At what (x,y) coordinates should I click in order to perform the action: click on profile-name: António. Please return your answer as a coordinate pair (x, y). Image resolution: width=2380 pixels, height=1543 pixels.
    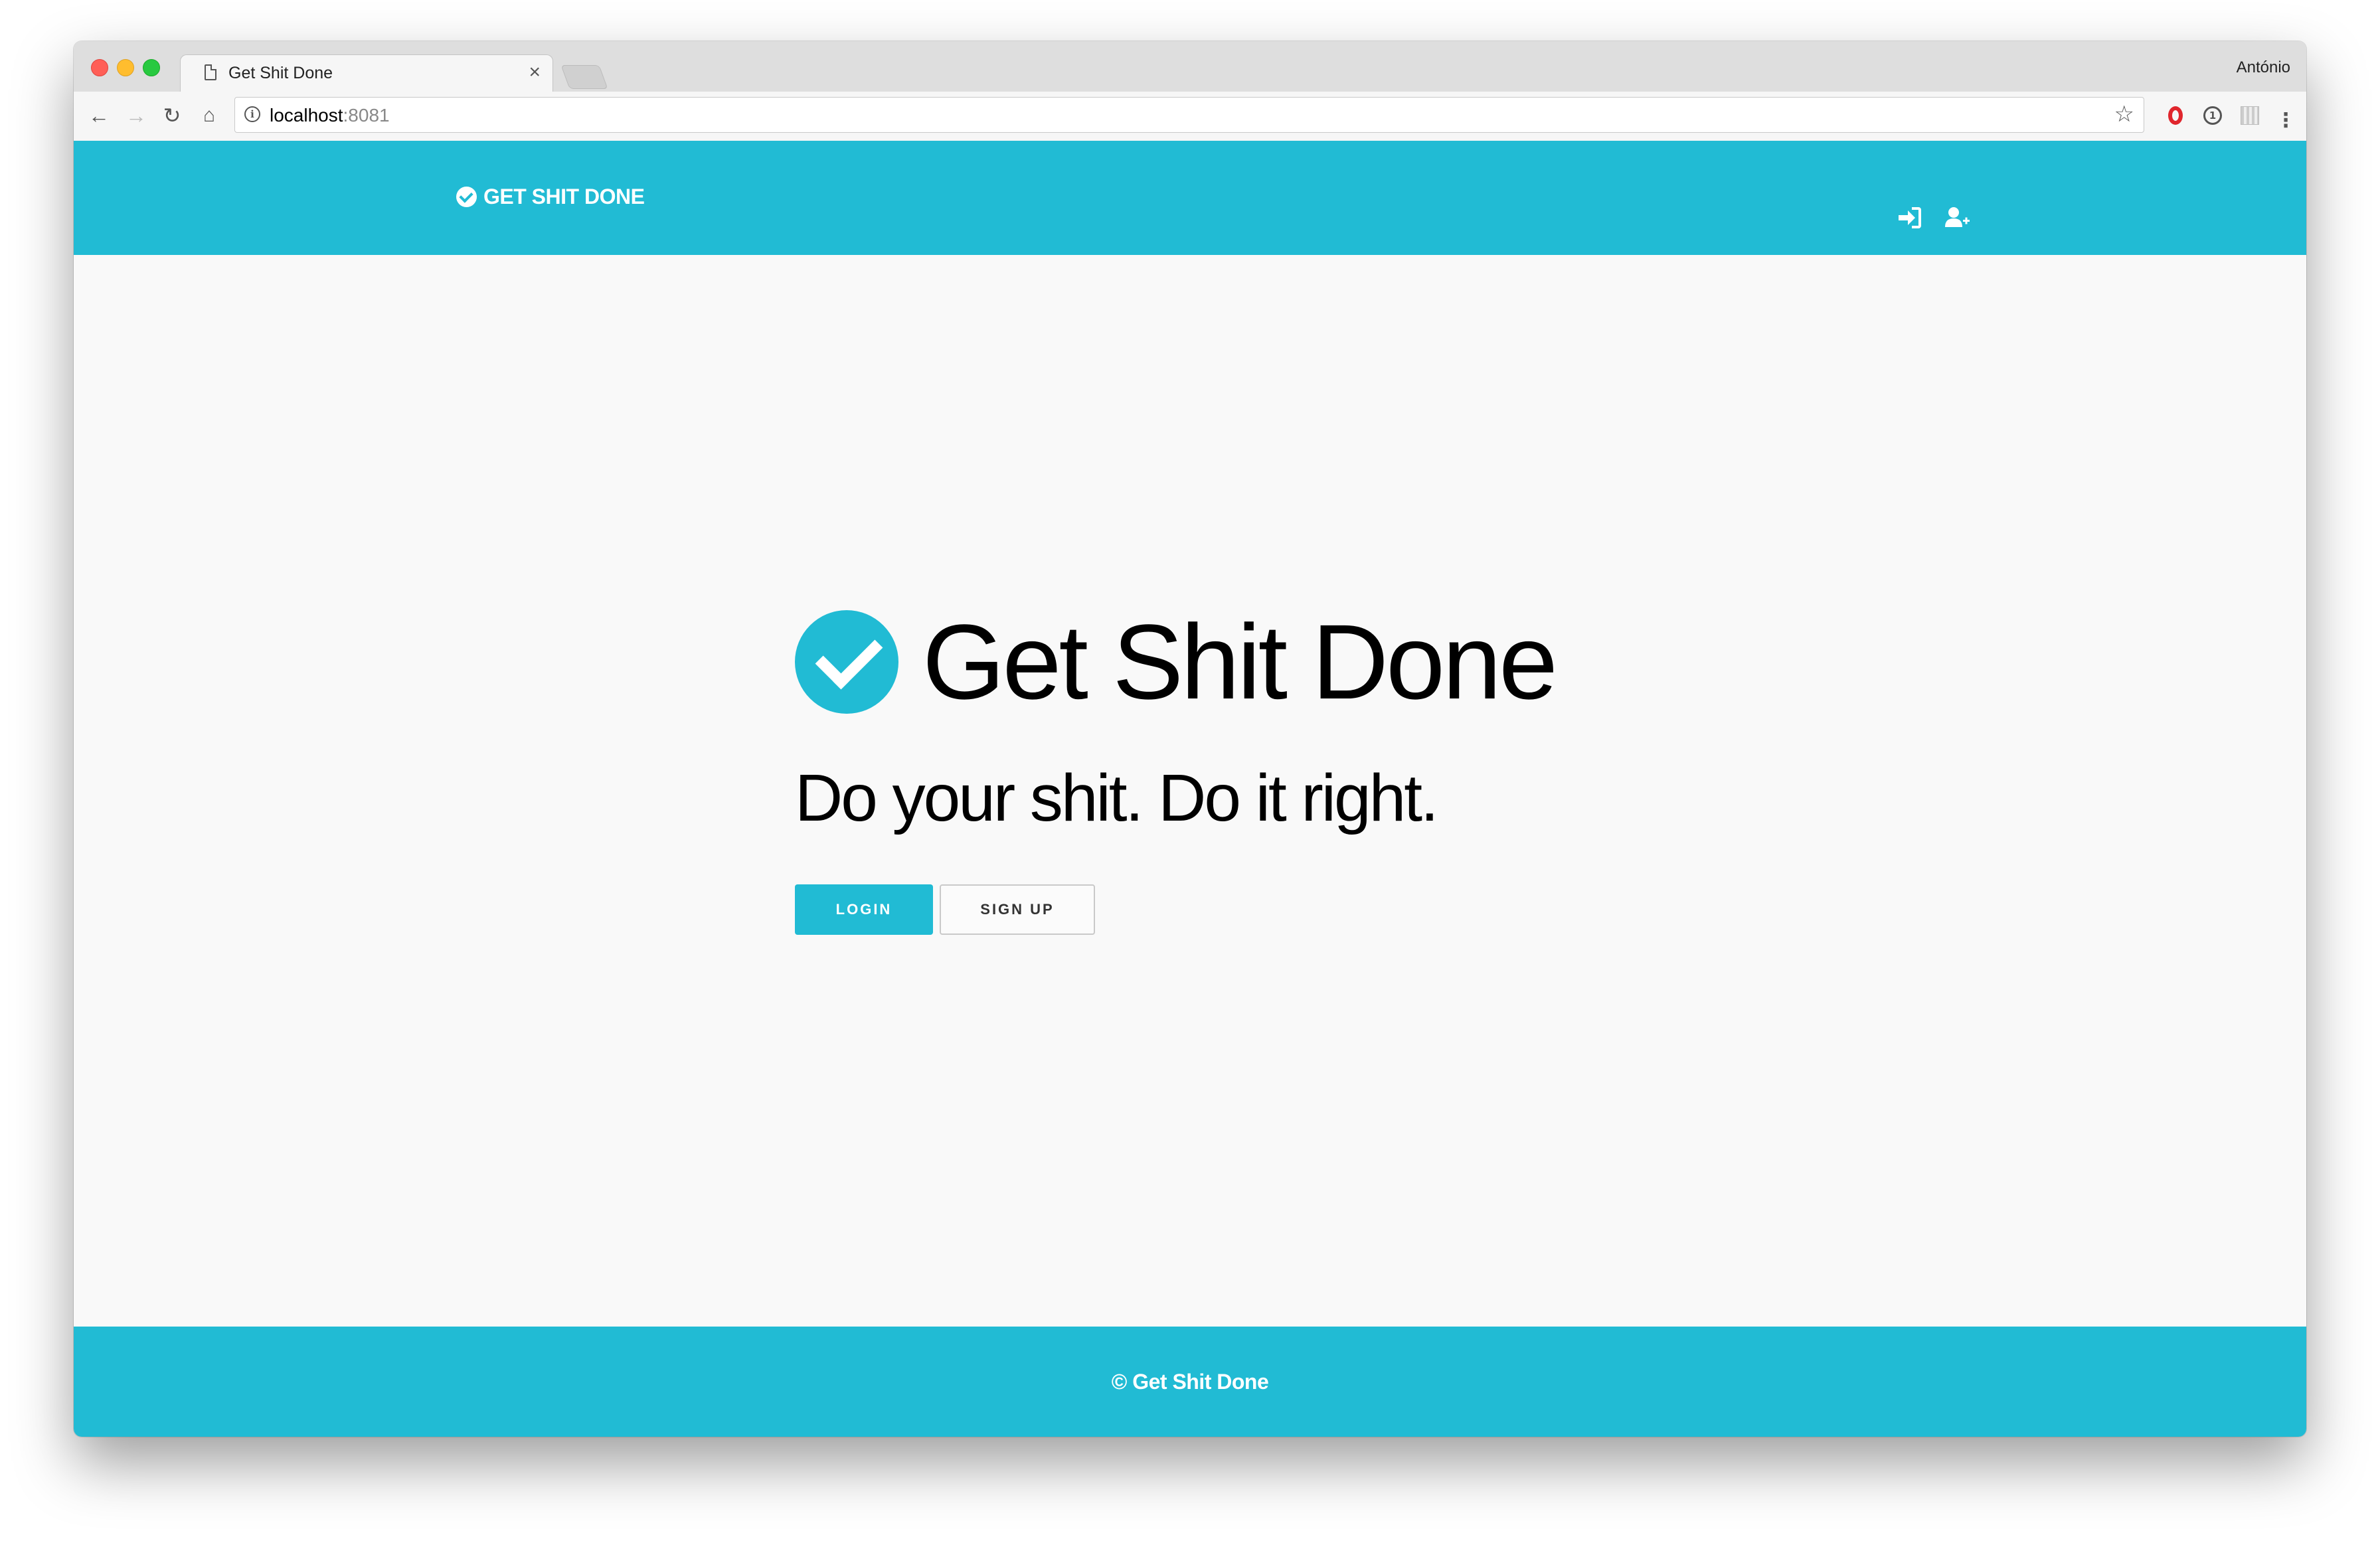
    Looking at the image, I should click on (2263, 67).